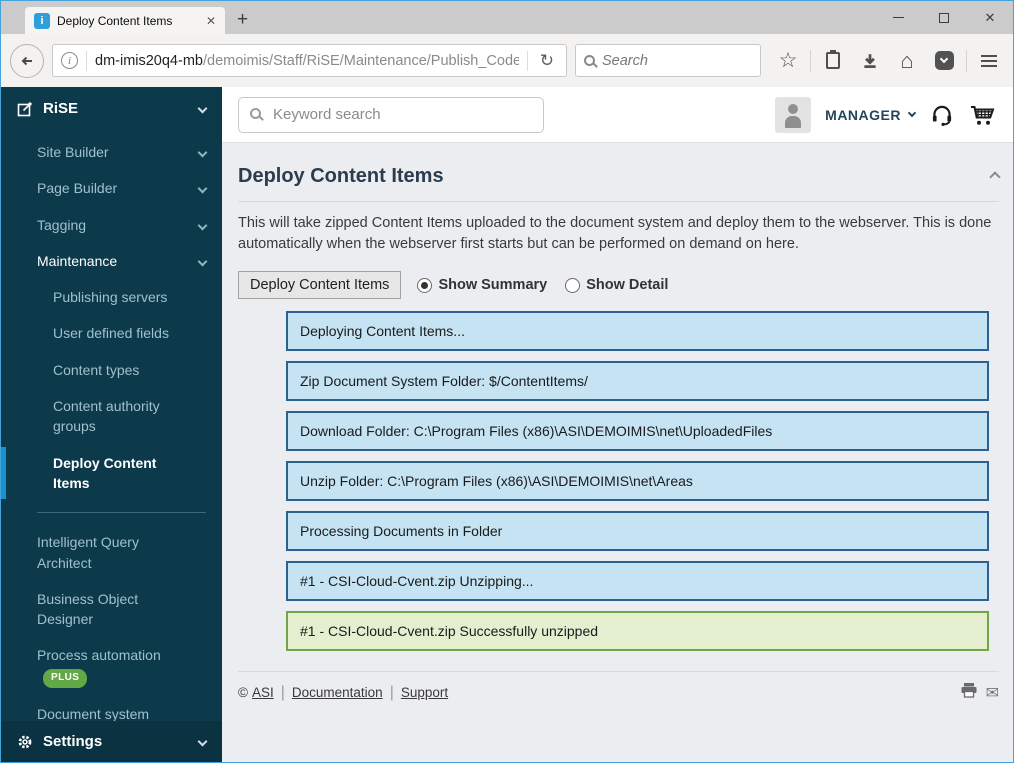  I want to click on page-info-icon: i, so click(69, 60).